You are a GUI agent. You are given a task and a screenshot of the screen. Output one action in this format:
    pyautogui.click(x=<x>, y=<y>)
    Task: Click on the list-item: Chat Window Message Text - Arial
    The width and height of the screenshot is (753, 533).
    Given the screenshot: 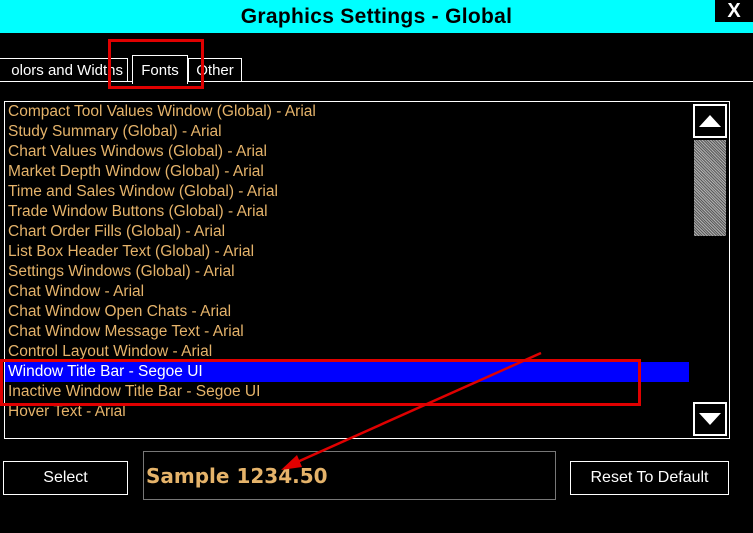 What is the action you would take?
    pyautogui.click(x=347, y=332)
    